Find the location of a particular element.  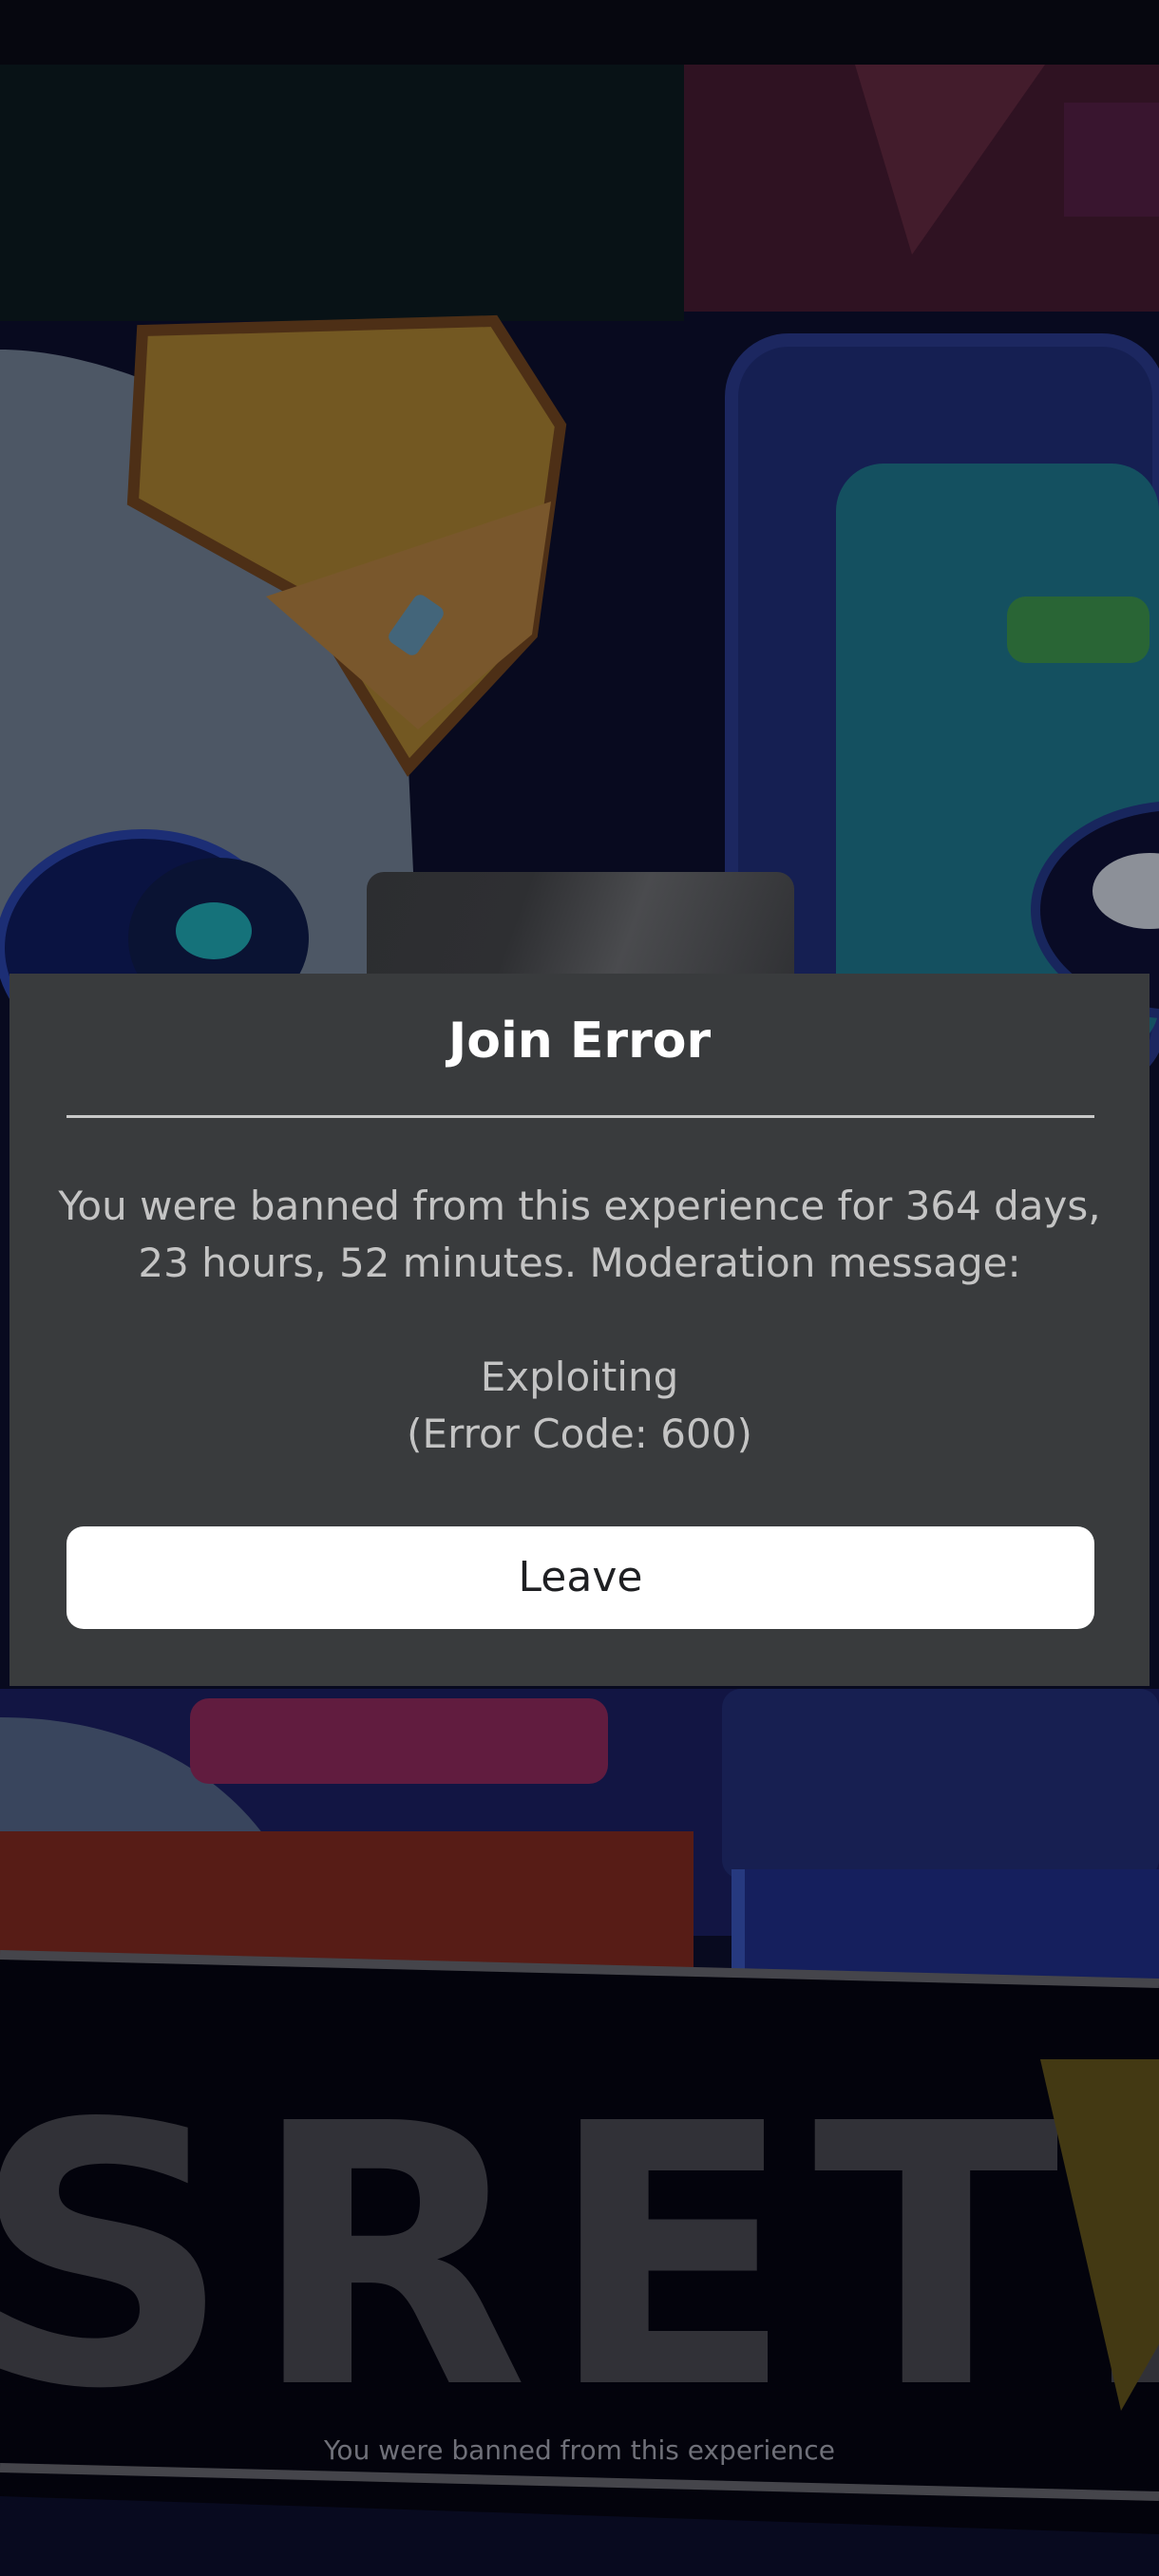

message-spacer is located at coordinates (579, 1320).